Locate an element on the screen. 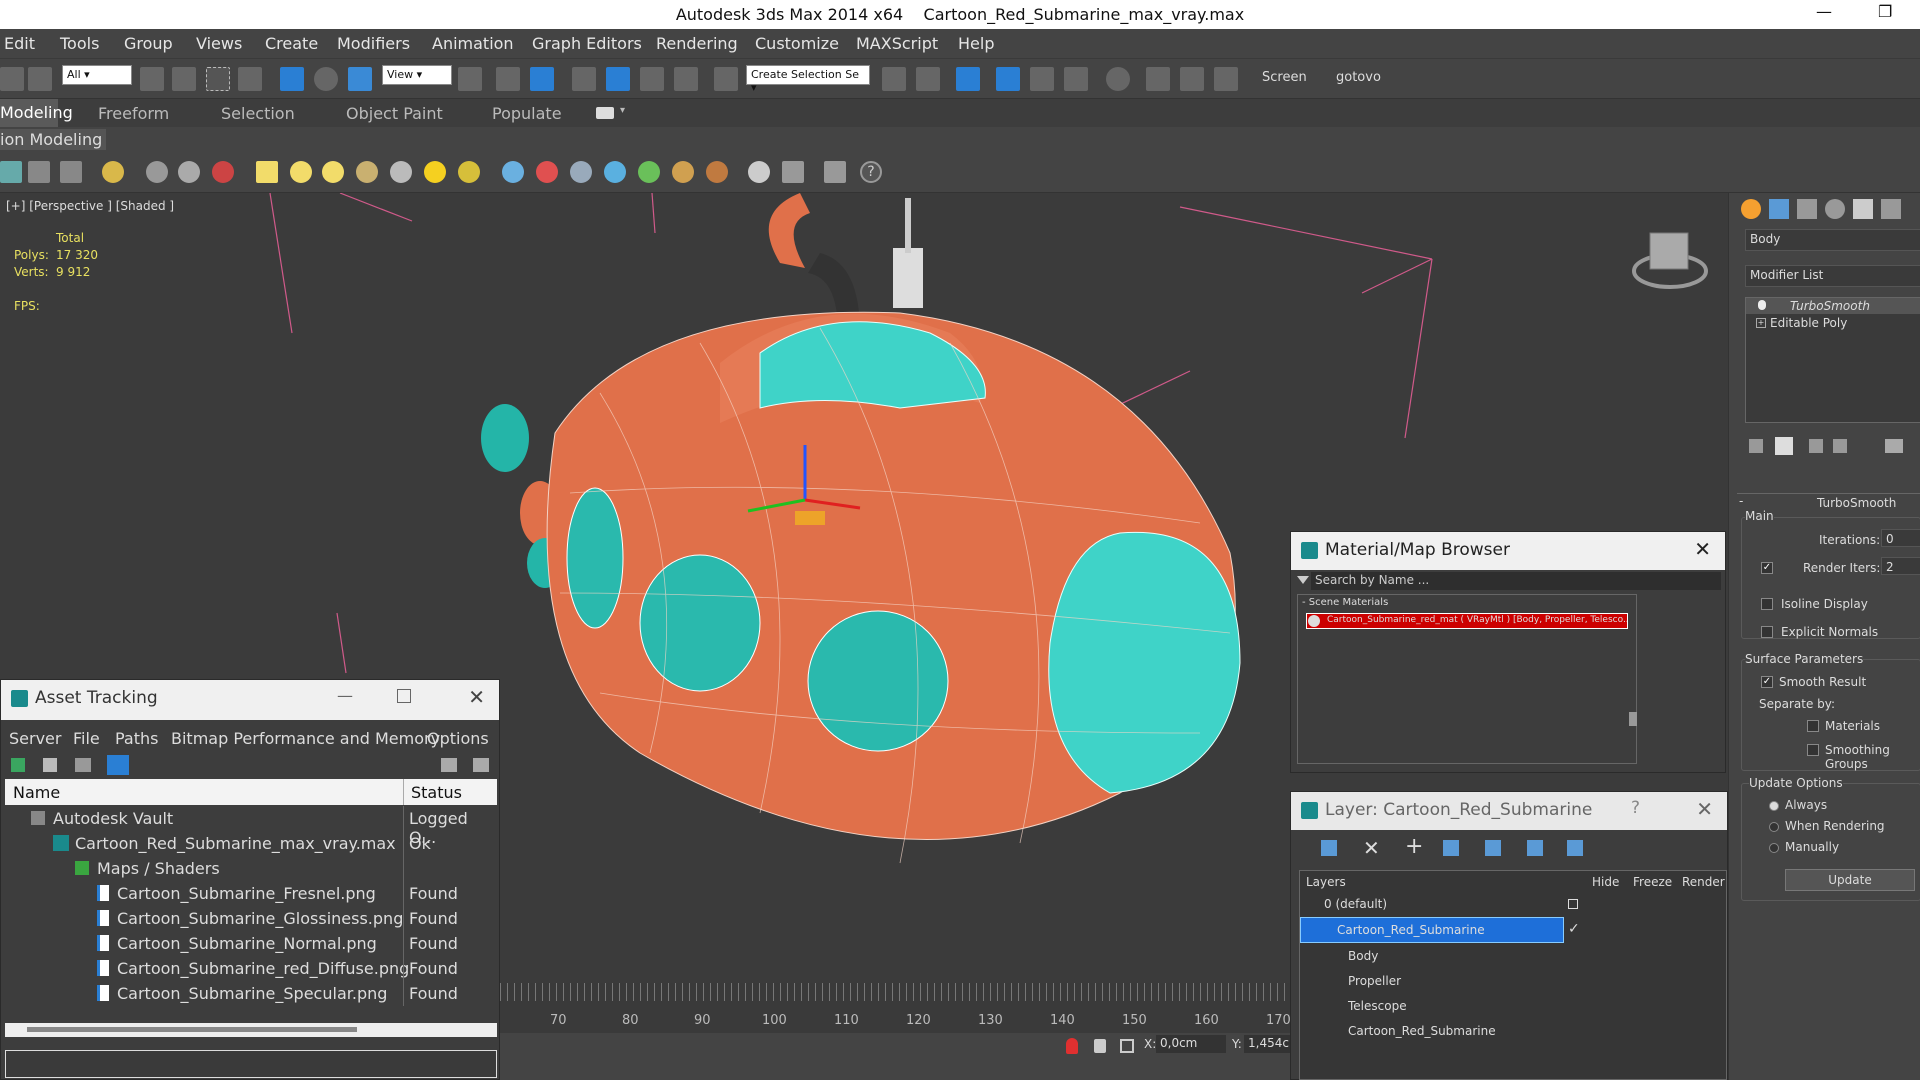 This screenshot has height=1080, width=1920. ribbon-panel-title: ion Modeling is located at coordinates (53, 139).